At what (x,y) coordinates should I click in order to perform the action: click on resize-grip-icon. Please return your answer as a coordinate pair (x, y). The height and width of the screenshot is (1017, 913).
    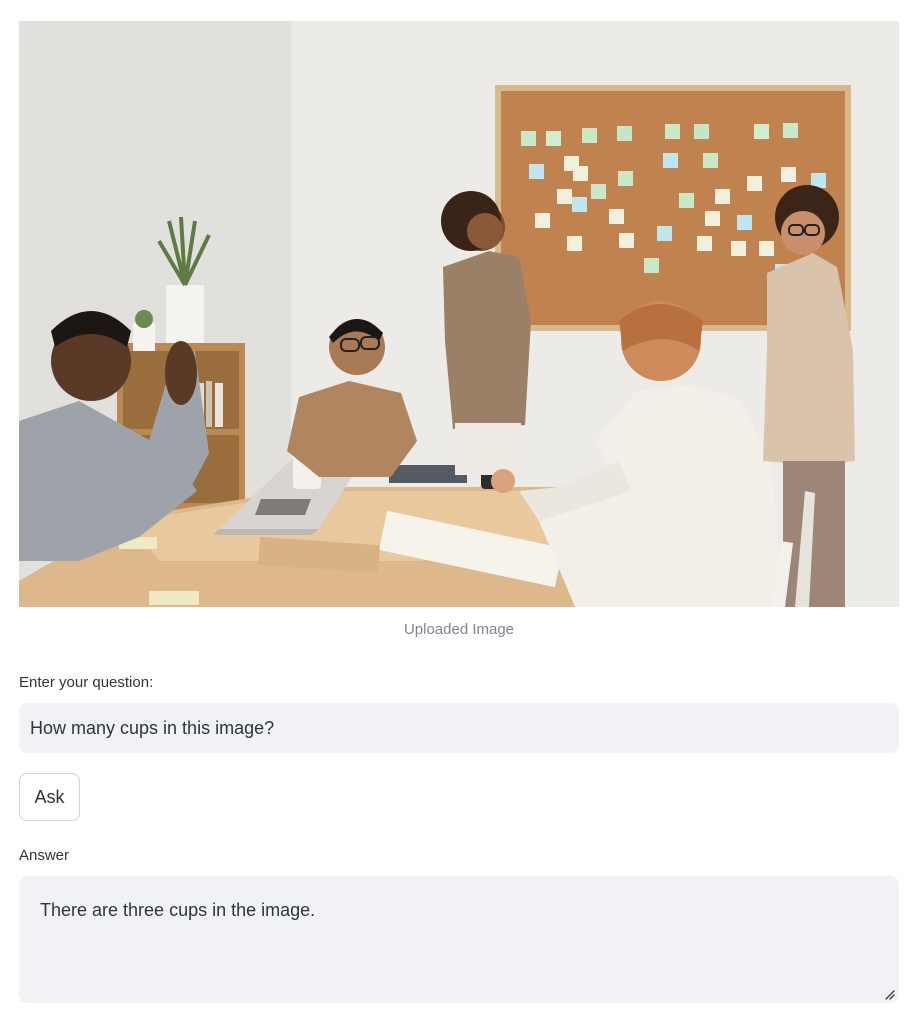
    Looking at the image, I should click on (889, 993).